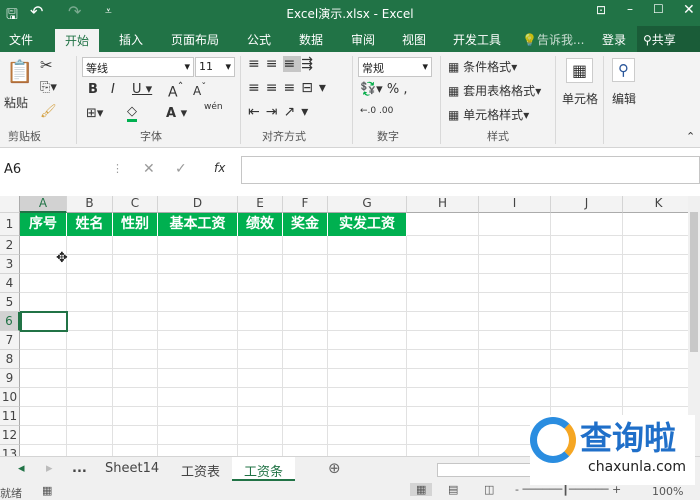 The width and height of the screenshot is (700, 501). I want to click on paste-icon: 📋, so click(19, 72).